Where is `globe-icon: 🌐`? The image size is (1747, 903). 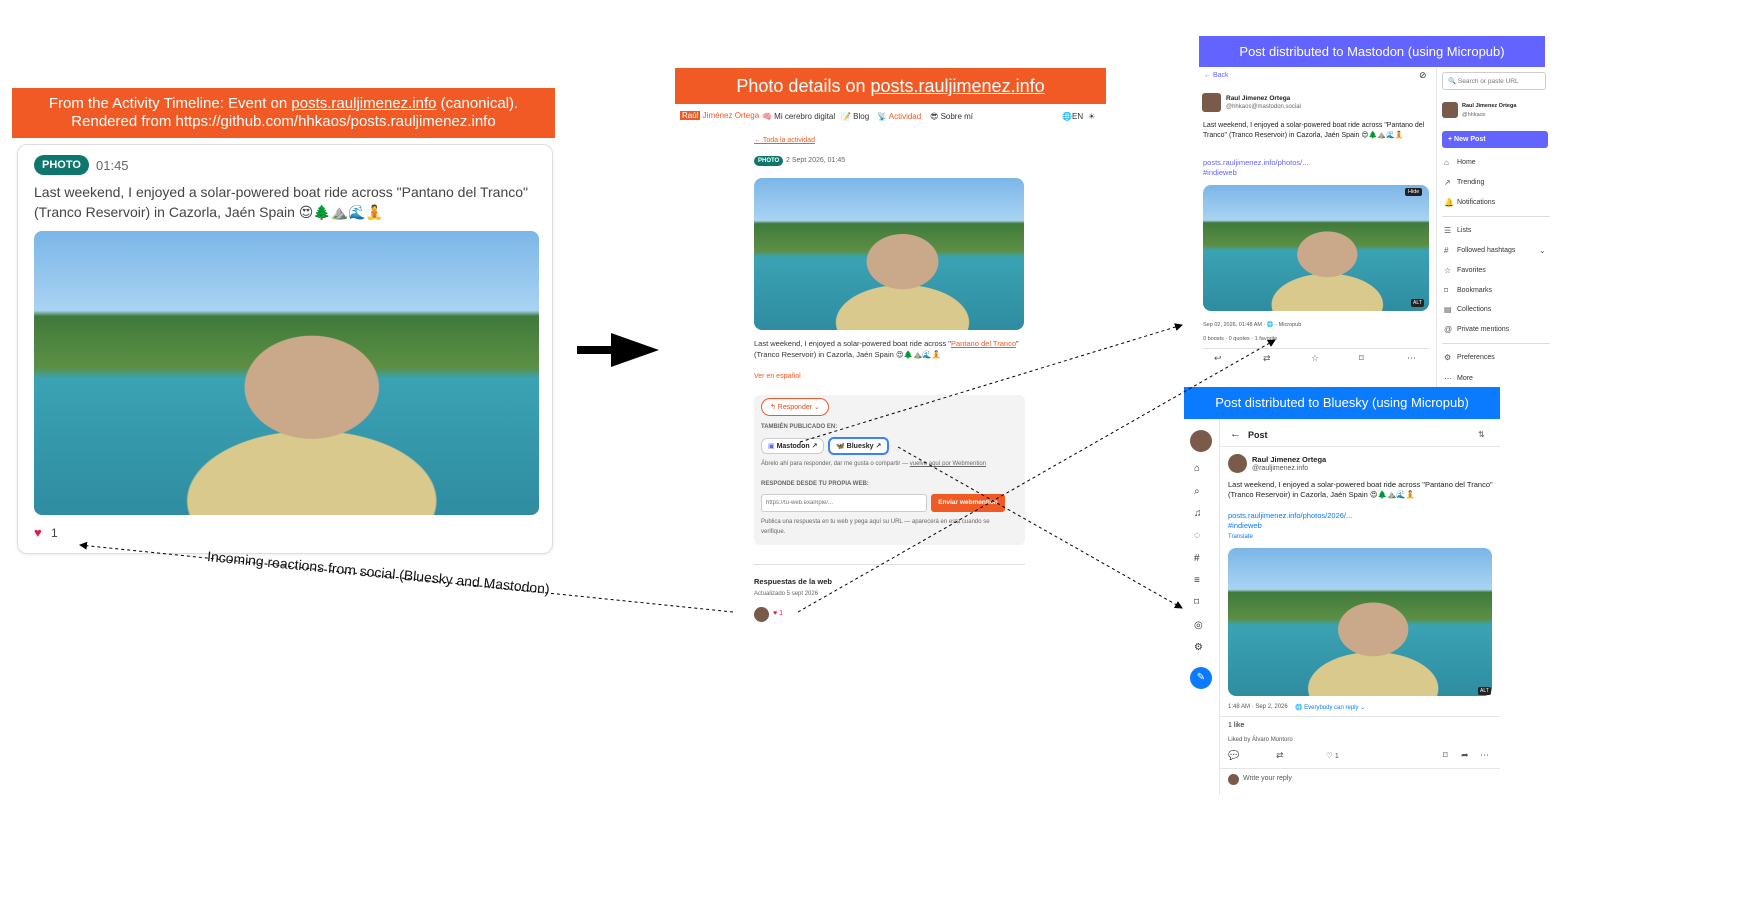 globe-icon: 🌐 is located at coordinates (1067, 116).